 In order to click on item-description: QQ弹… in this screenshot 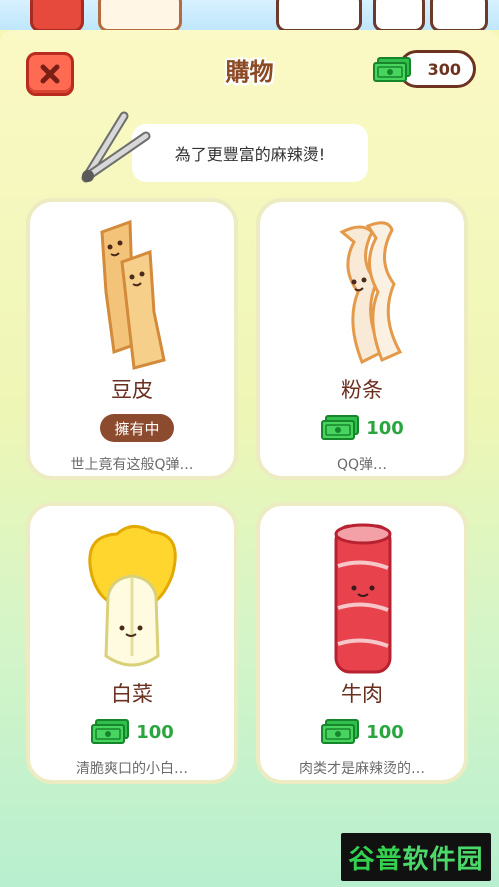, I will do `click(362, 465)`.